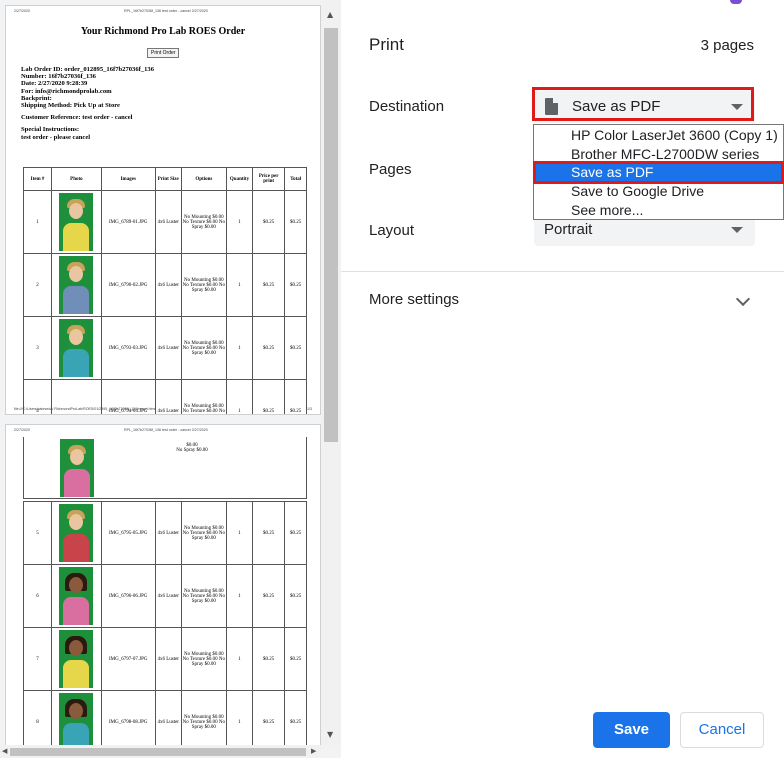 This screenshot has height=758, width=784. What do you see at coordinates (128, 533) in the screenshot?
I see `image-name-cell: IMG_6795-05.JPG` at bounding box center [128, 533].